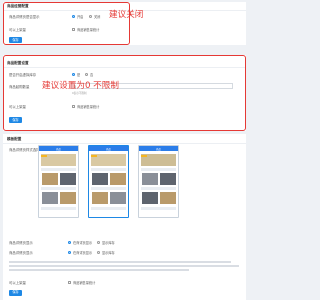 The width and height of the screenshot is (320, 300). Describe the element at coordinates (70, 282) in the screenshot. I see `sales-checkbox` at that location.